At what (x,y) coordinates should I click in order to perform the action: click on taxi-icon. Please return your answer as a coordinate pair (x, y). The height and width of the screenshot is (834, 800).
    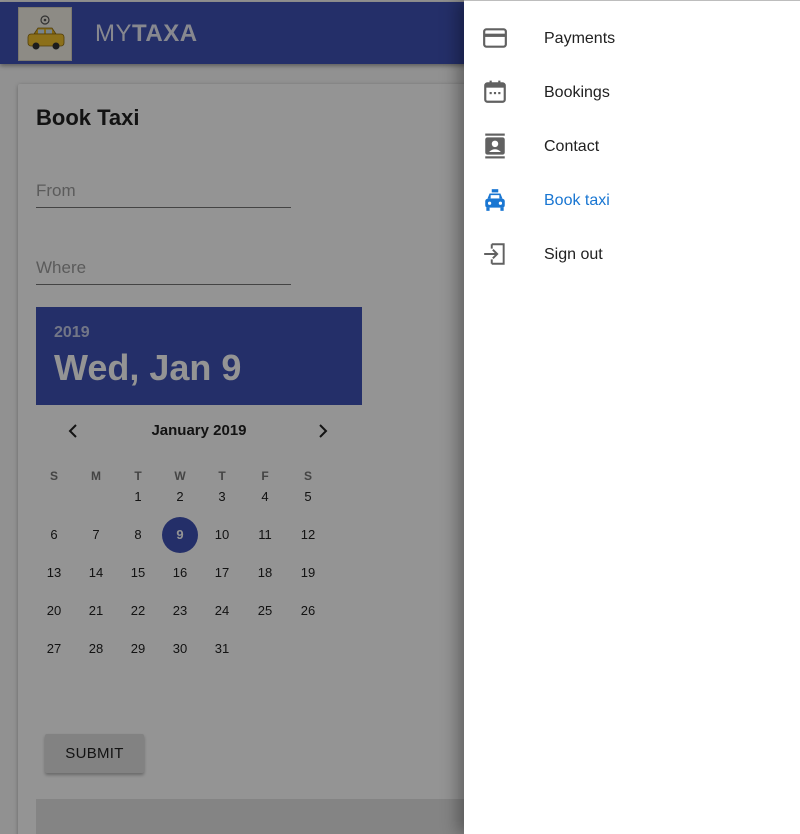
    Looking at the image, I should click on (495, 200).